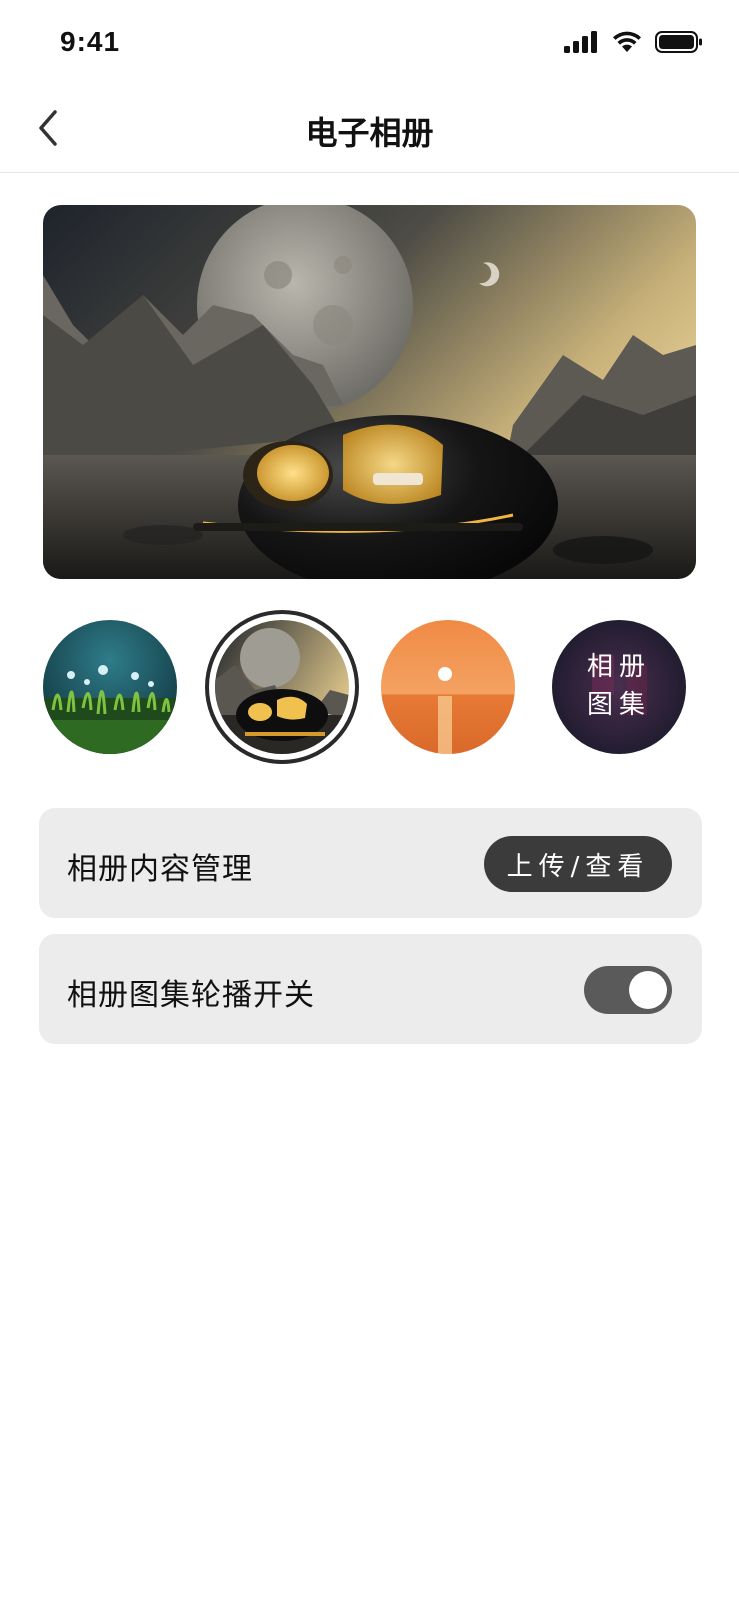 This screenshot has width=739, height=1600. I want to click on signal-icon, so click(580, 42).